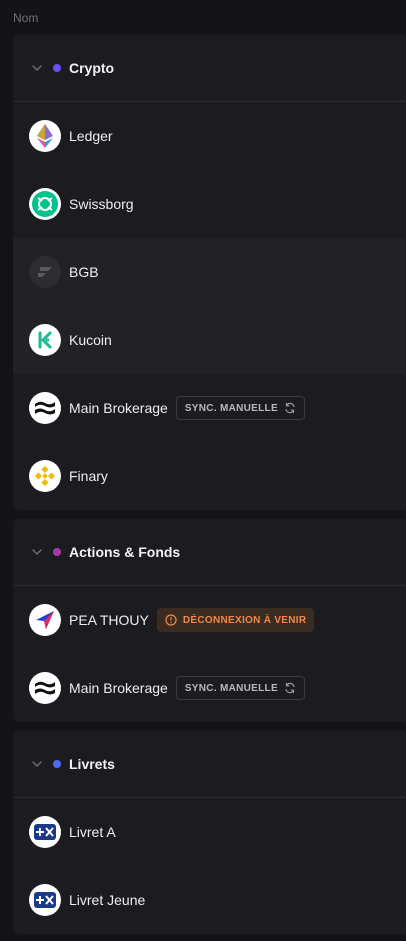 This screenshot has height=941, width=406. What do you see at coordinates (92, 68) in the screenshot?
I see `group-title: Crypto` at bounding box center [92, 68].